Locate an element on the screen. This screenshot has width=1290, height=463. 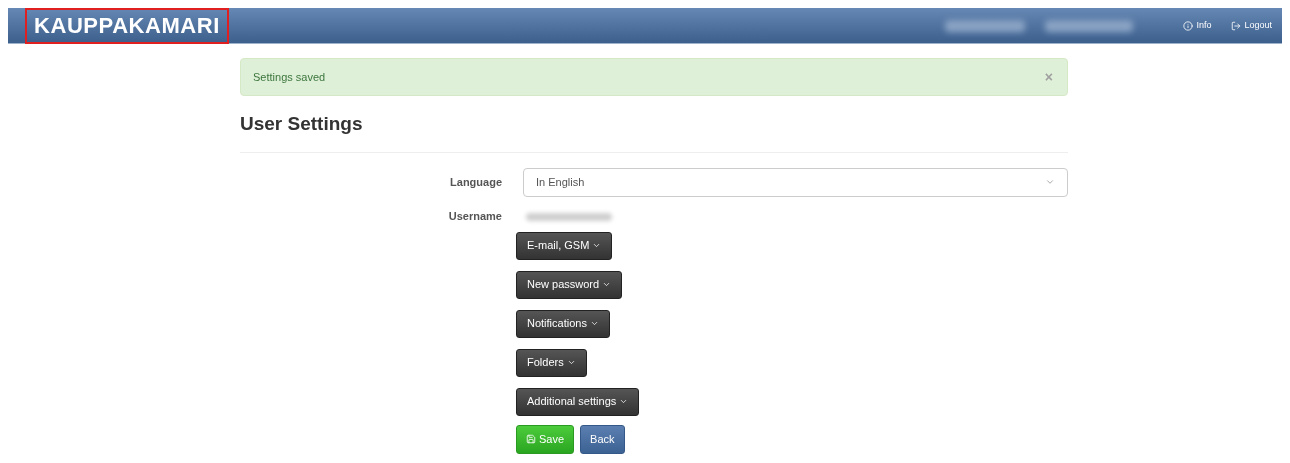
field-label: Username is located at coordinates (474, 217).